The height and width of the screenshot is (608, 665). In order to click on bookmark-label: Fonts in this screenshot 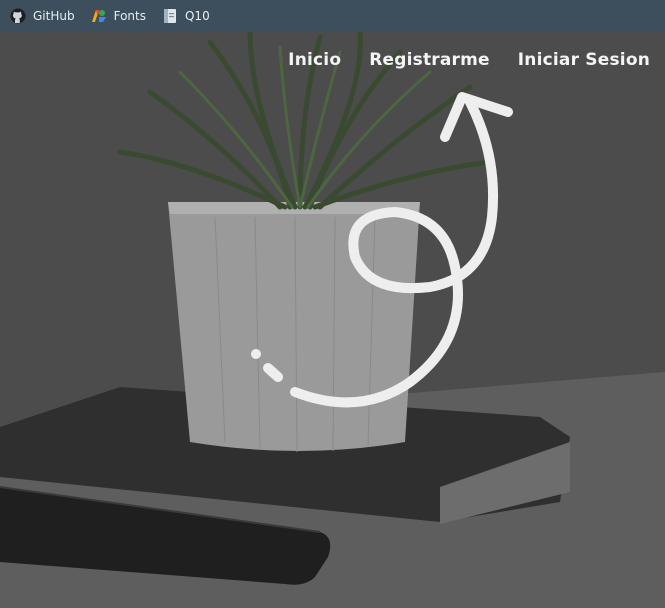, I will do `click(129, 16)`.